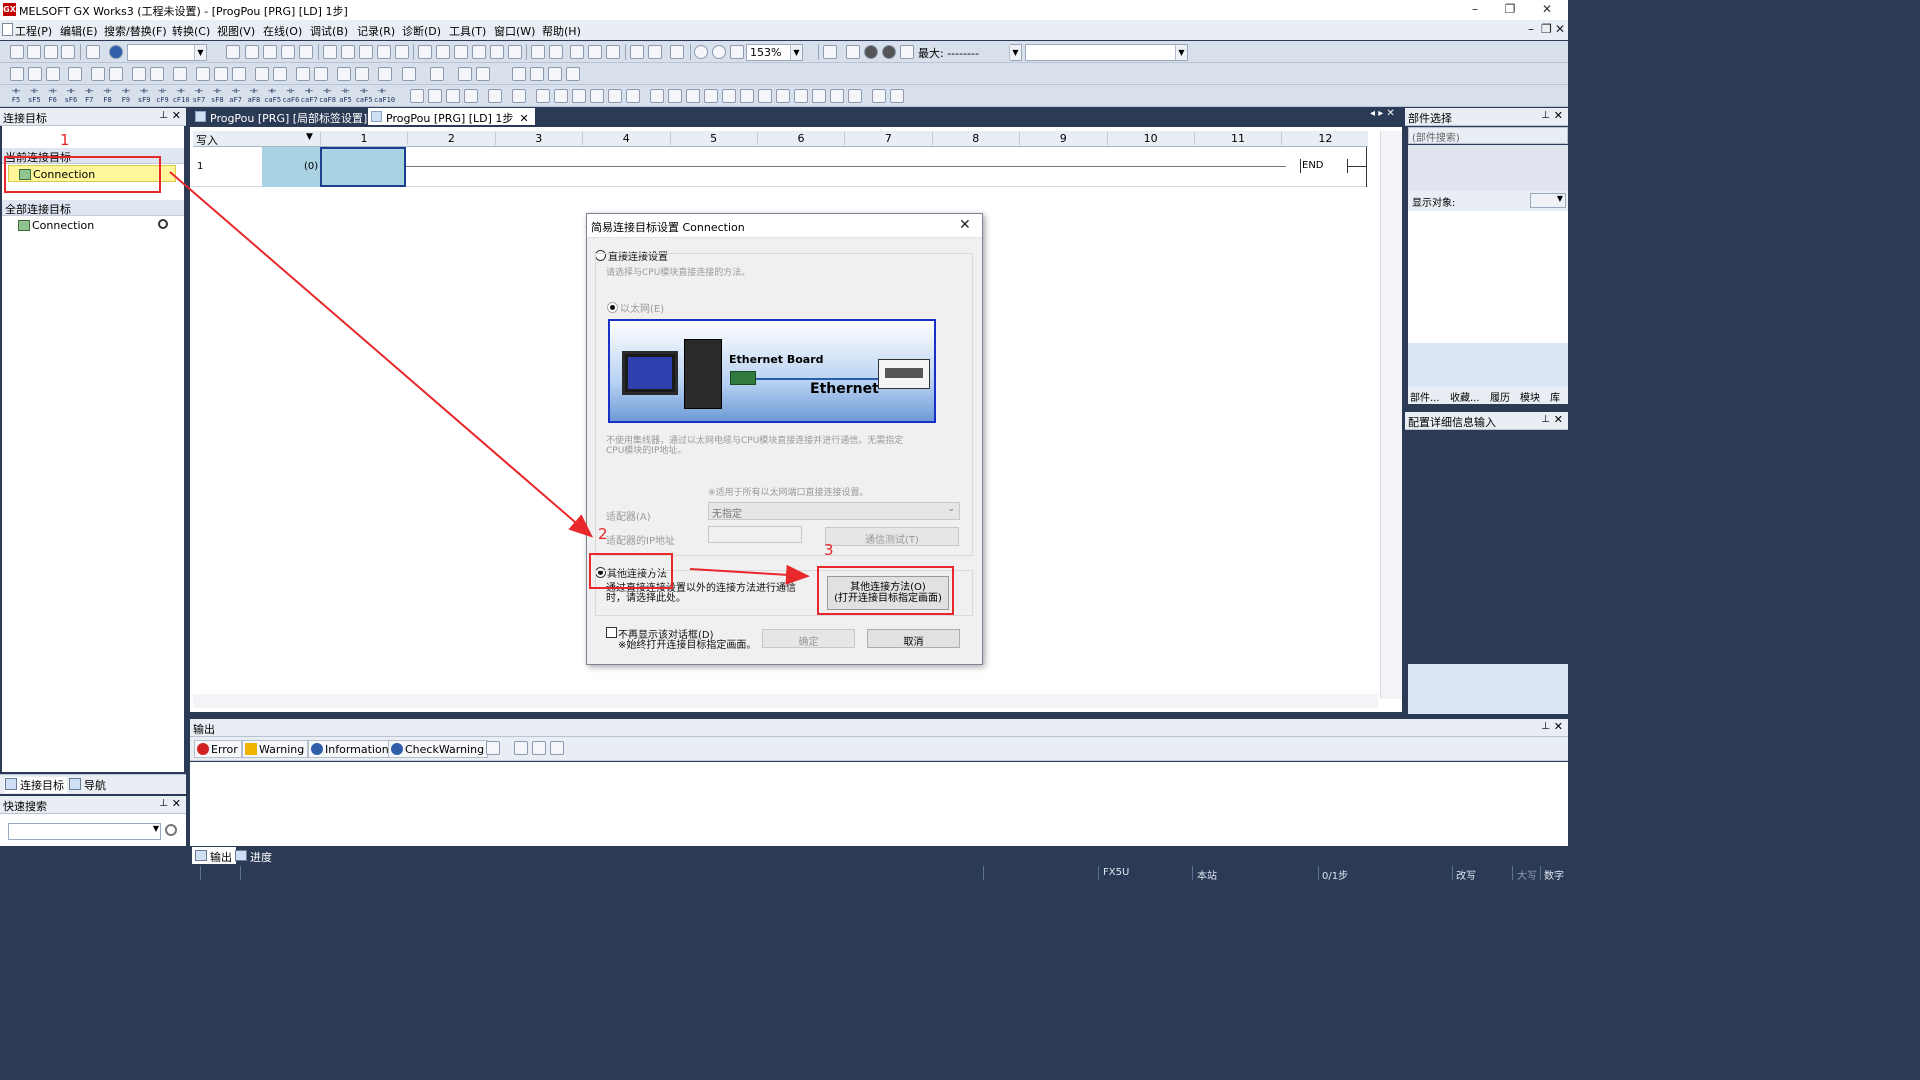  I want to click on tab-connection-target: 连接目标, so click(35, 785).